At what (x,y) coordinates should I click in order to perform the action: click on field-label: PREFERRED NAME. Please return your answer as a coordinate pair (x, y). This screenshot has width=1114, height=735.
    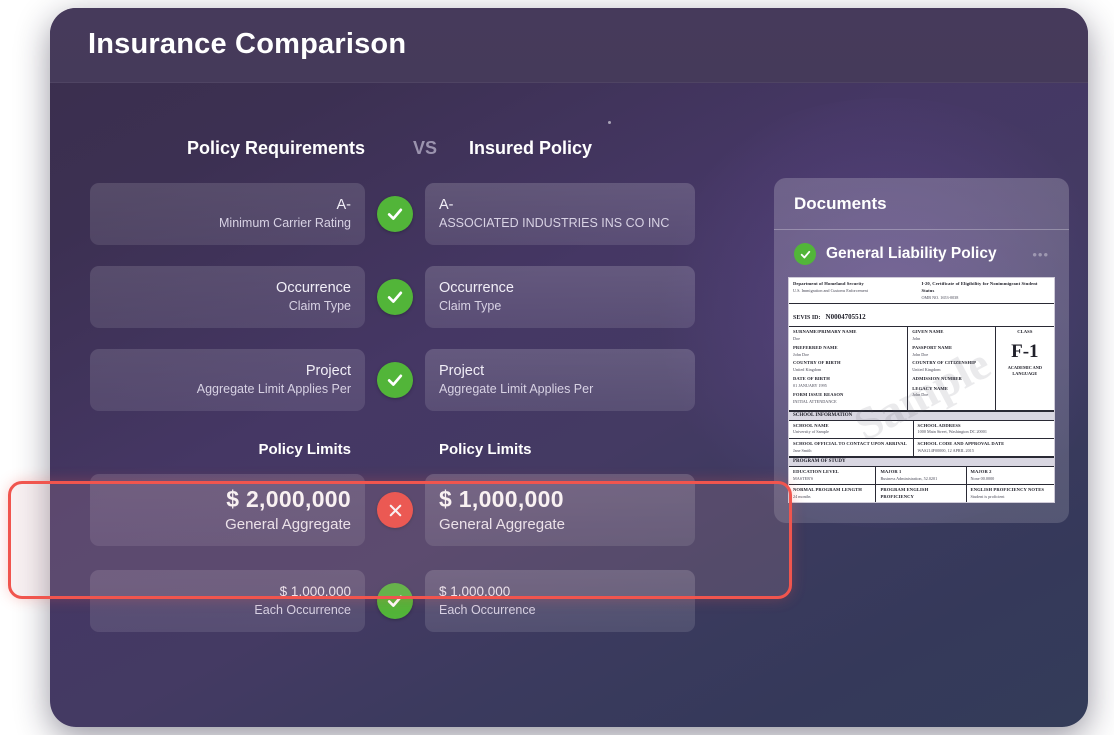
    Looking at the image, I should click on (815, 347).